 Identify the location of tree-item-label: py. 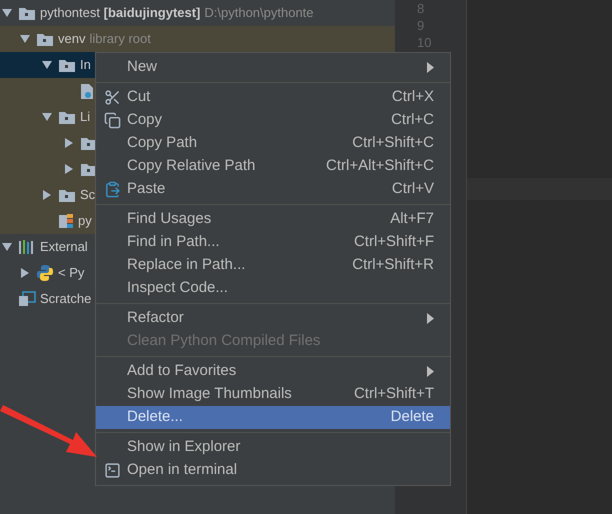
(85, 221).